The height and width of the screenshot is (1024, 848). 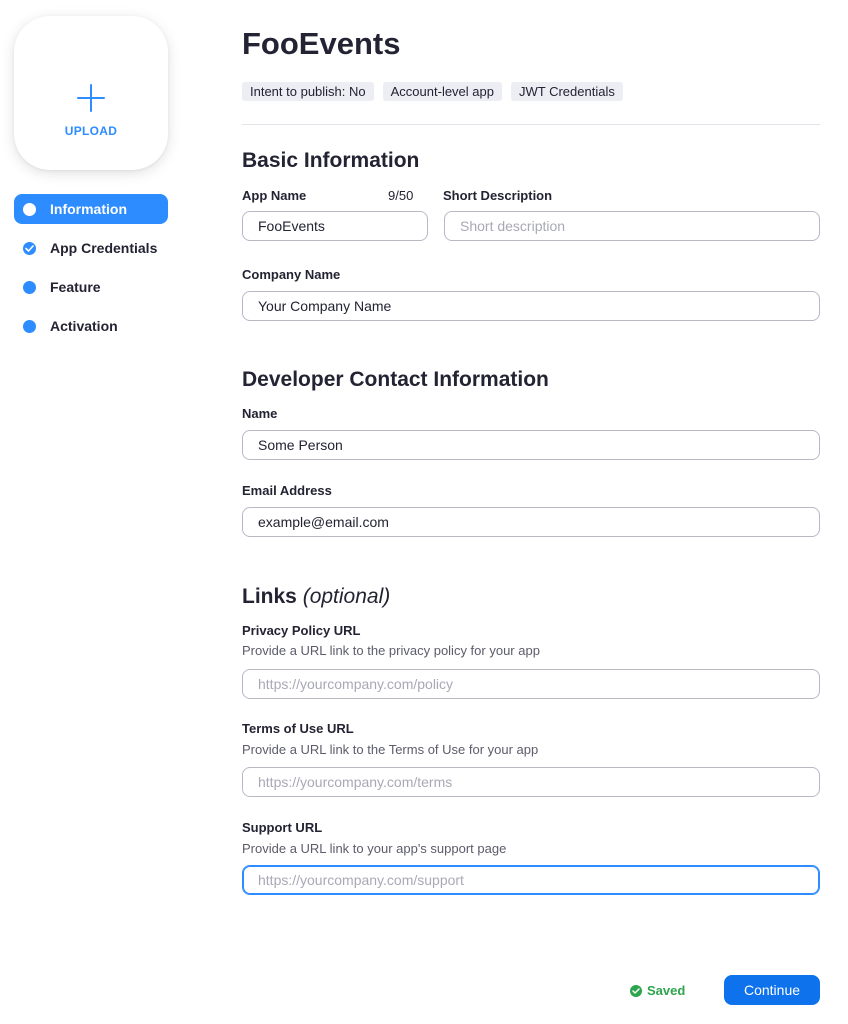 What do you see at coordinates (395, 379) in the screenshot?
I see `section-title-developer: Developer Contact Information` at bounding box center [395, 379].